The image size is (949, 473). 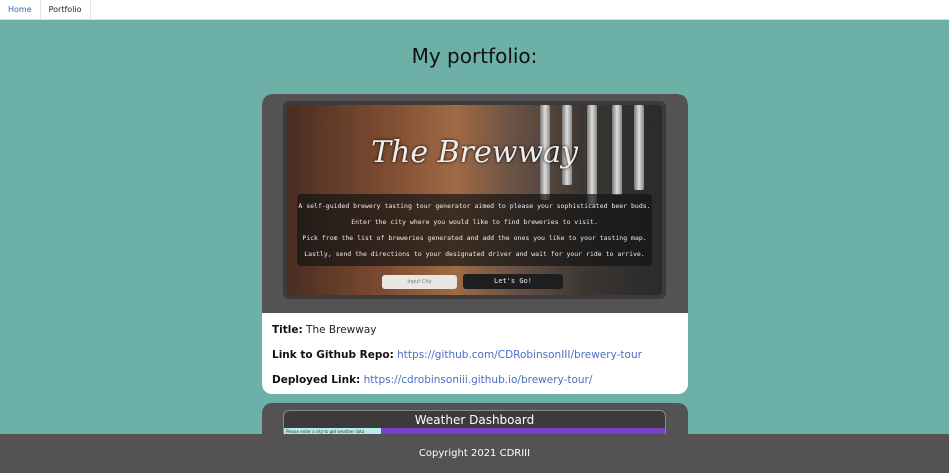 What do you see at coordinates (20, 9) in the screenshot?
I see `nav-home-link: Home` at bounding box center [20, 9].